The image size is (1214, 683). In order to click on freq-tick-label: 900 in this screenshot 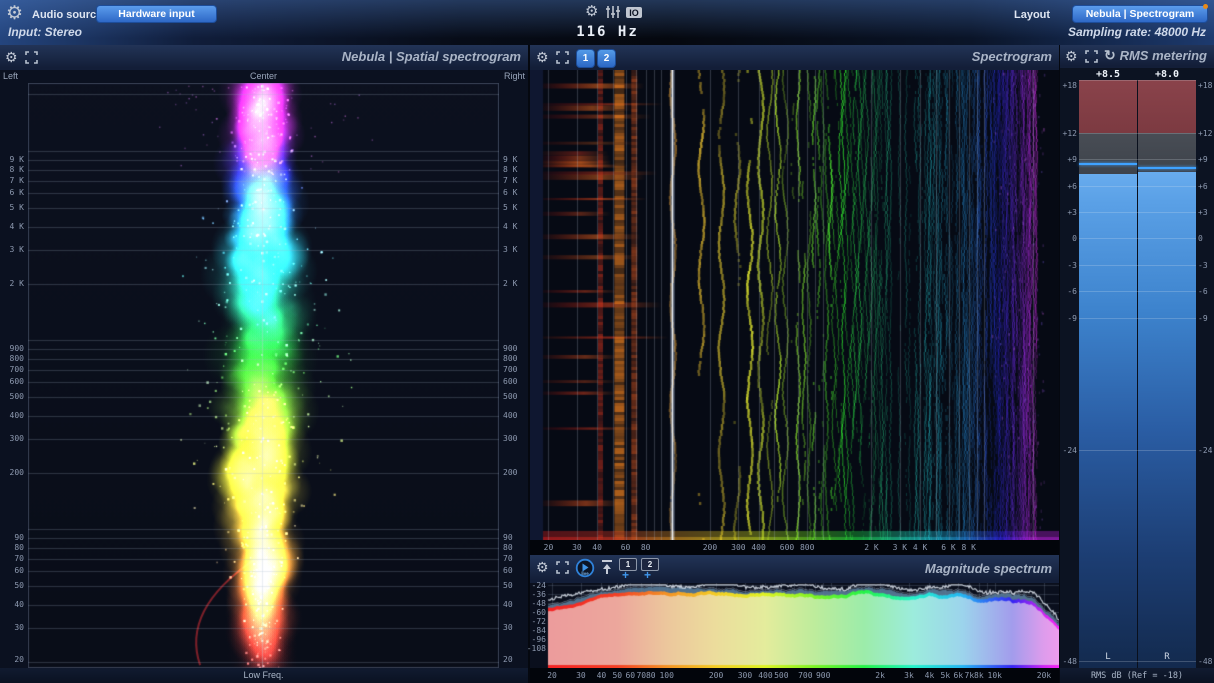, I will do `click(823, 675)`.